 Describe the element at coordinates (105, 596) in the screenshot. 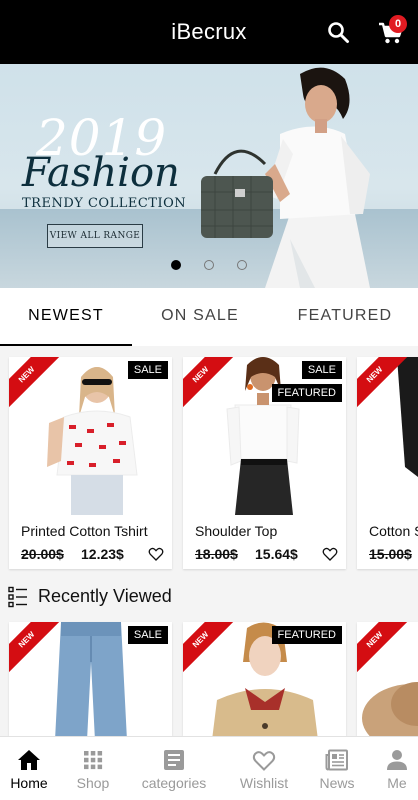

I see `section-title: Recently Viewed` at that location.